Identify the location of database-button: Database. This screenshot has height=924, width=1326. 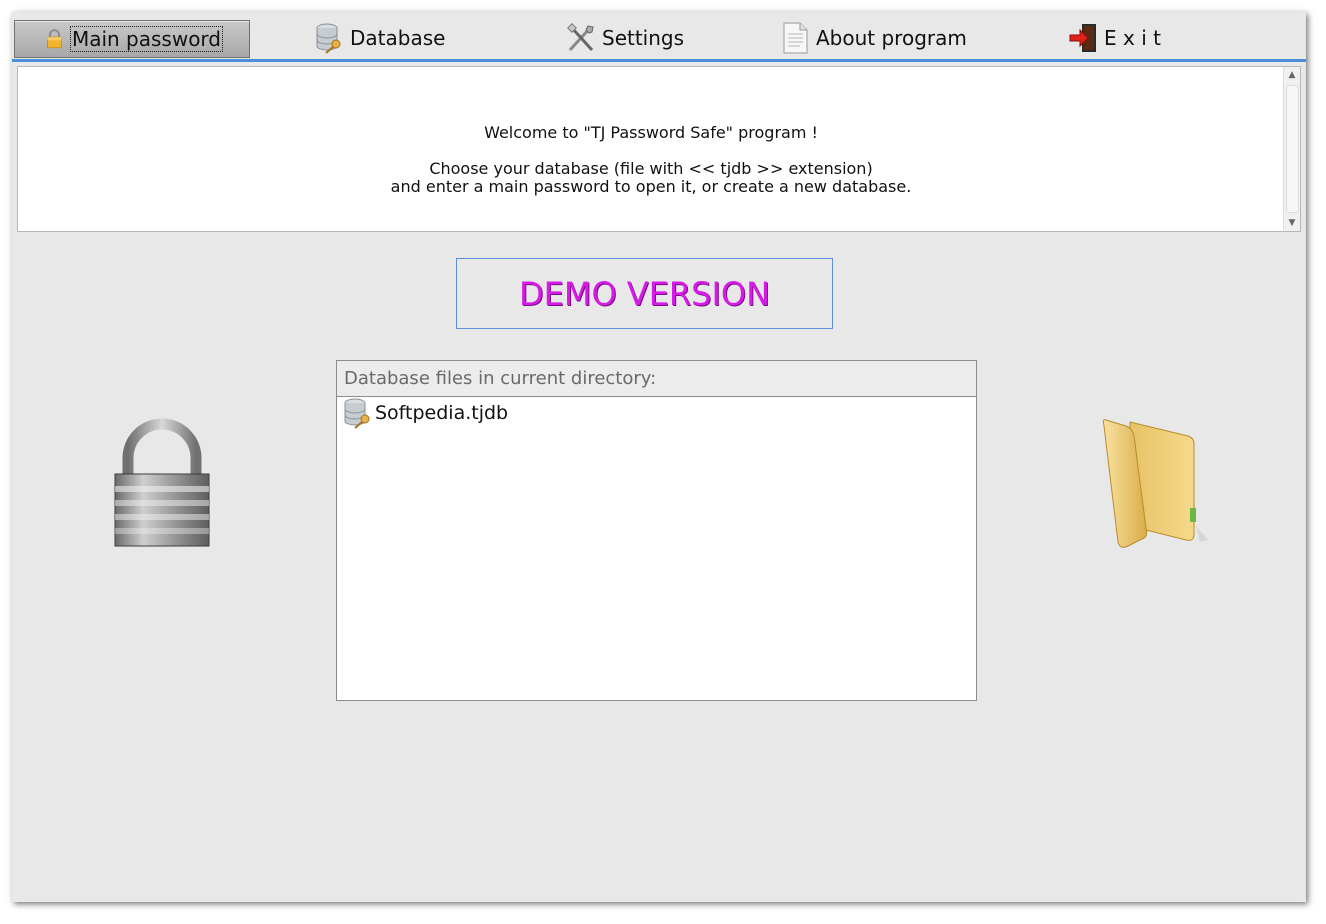
(379, 38).